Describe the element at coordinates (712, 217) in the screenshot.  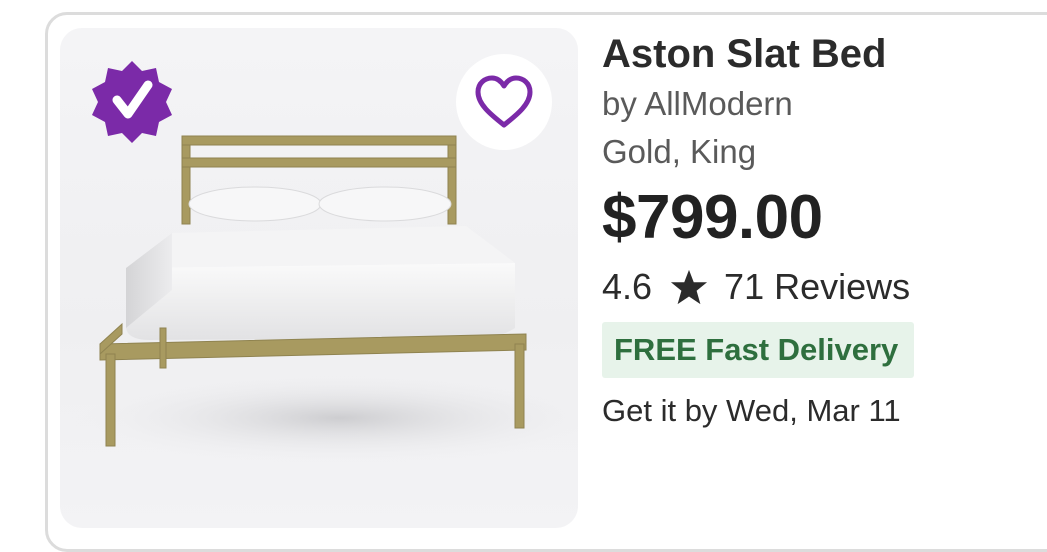
I see `product-price: $799.00` at that location.